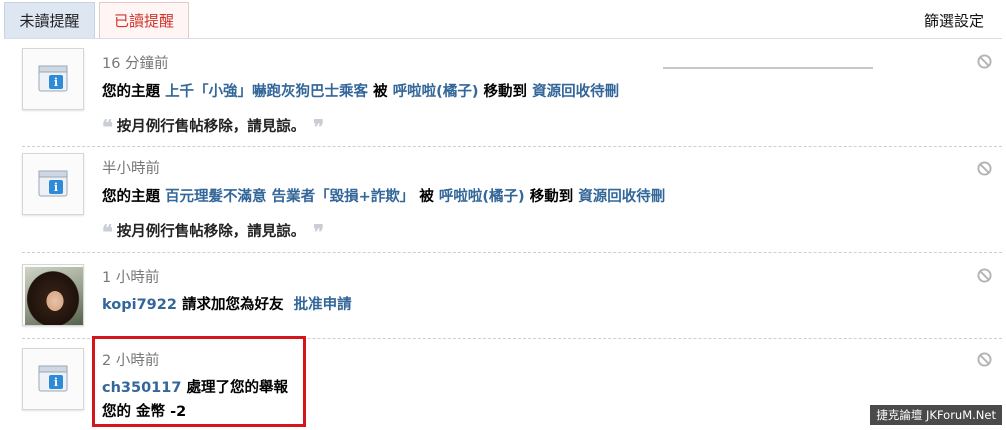  Describe the element at coordinates (936, 415) in the screenshot. I see `watermark: 捷克論壇 JKForuM.Net` at that location.